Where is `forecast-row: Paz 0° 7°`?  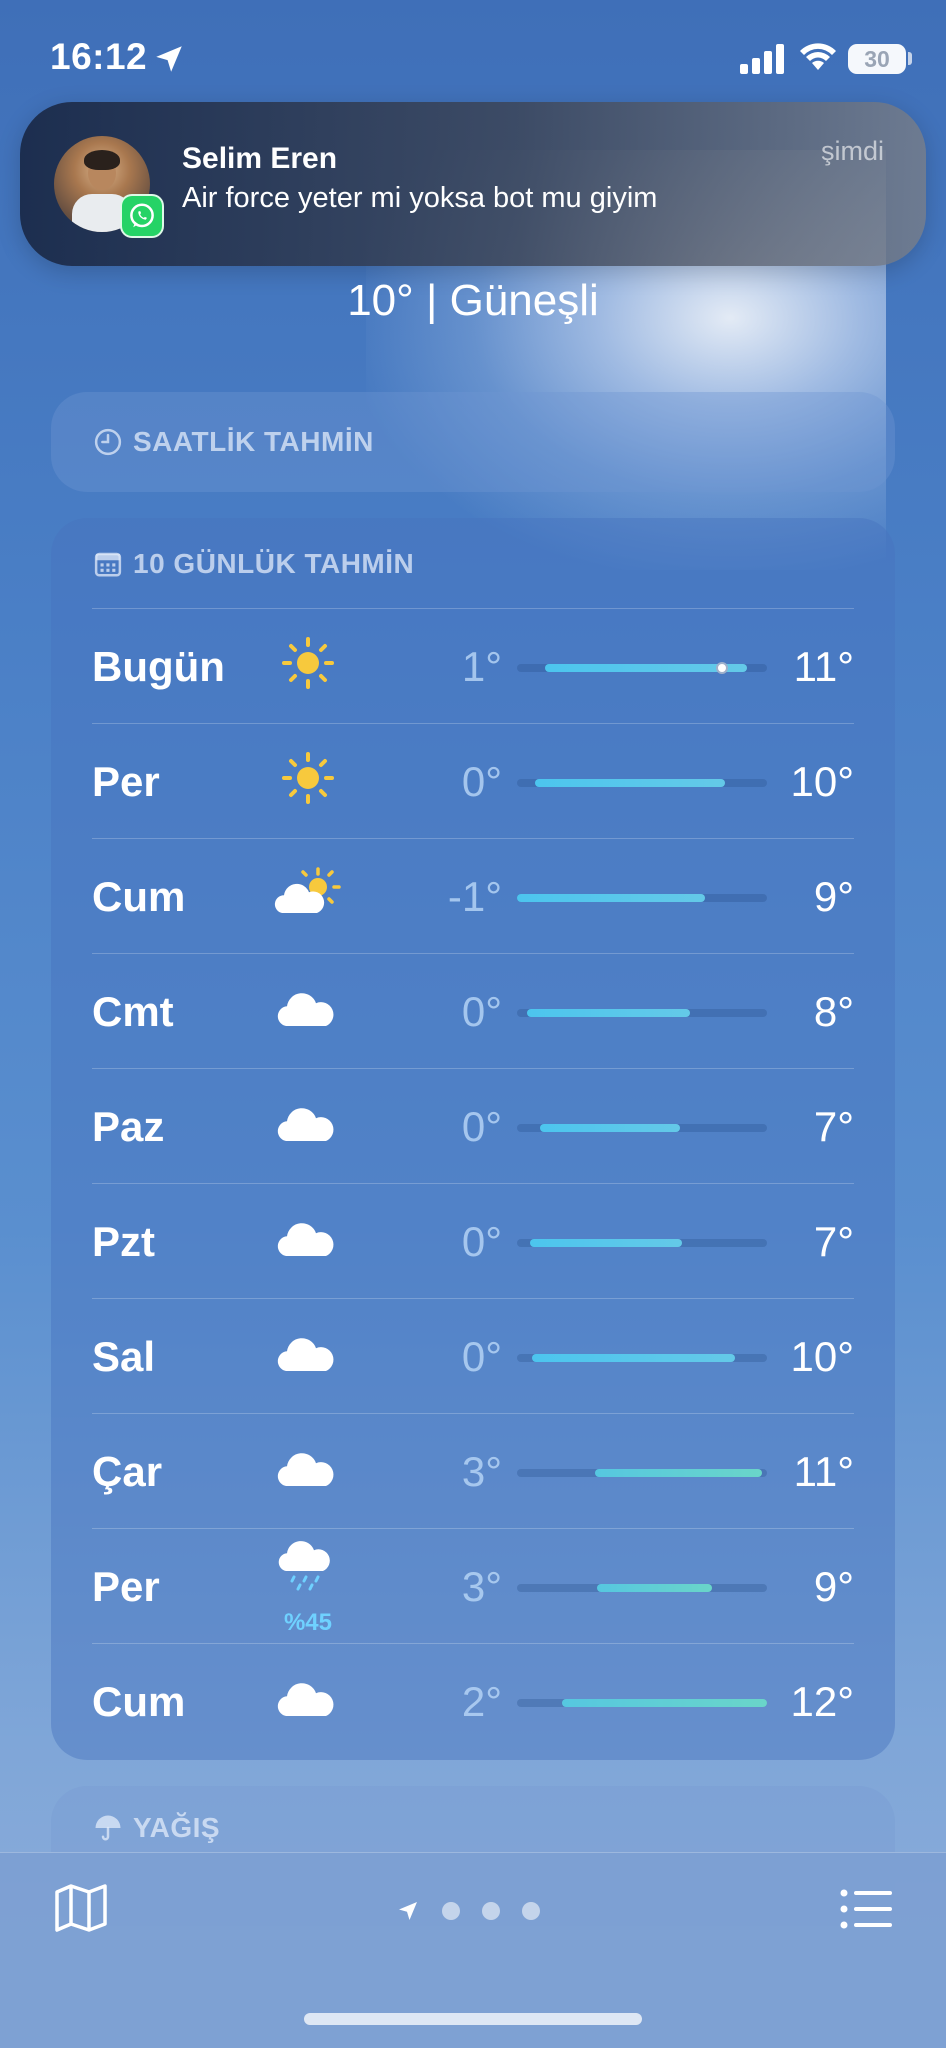
forecast-row: Paz 0° 7° is located at coordinates (473, 1126).